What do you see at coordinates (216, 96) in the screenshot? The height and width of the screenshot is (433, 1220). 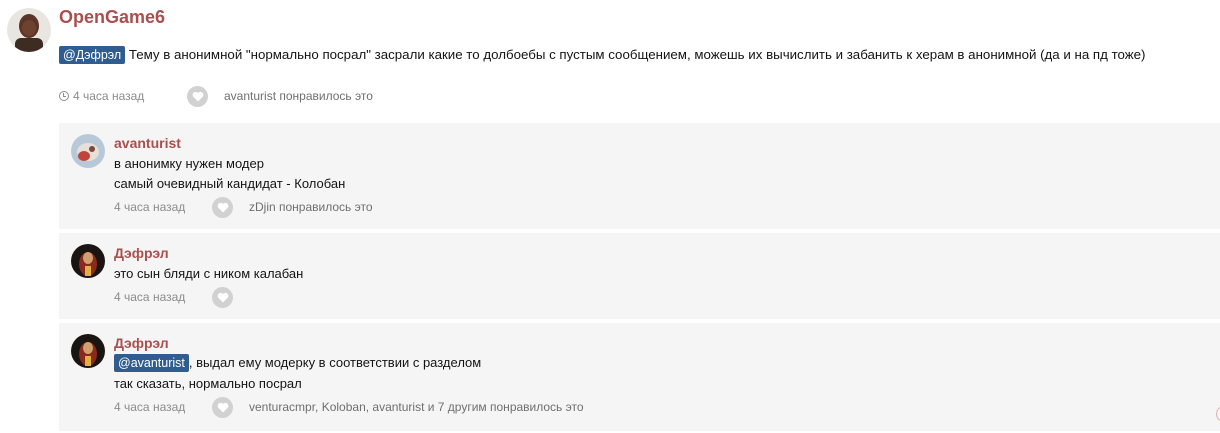 I see `post-meta: 4 часа назад avanturist понравилось это` at bounding box center [216, 96].